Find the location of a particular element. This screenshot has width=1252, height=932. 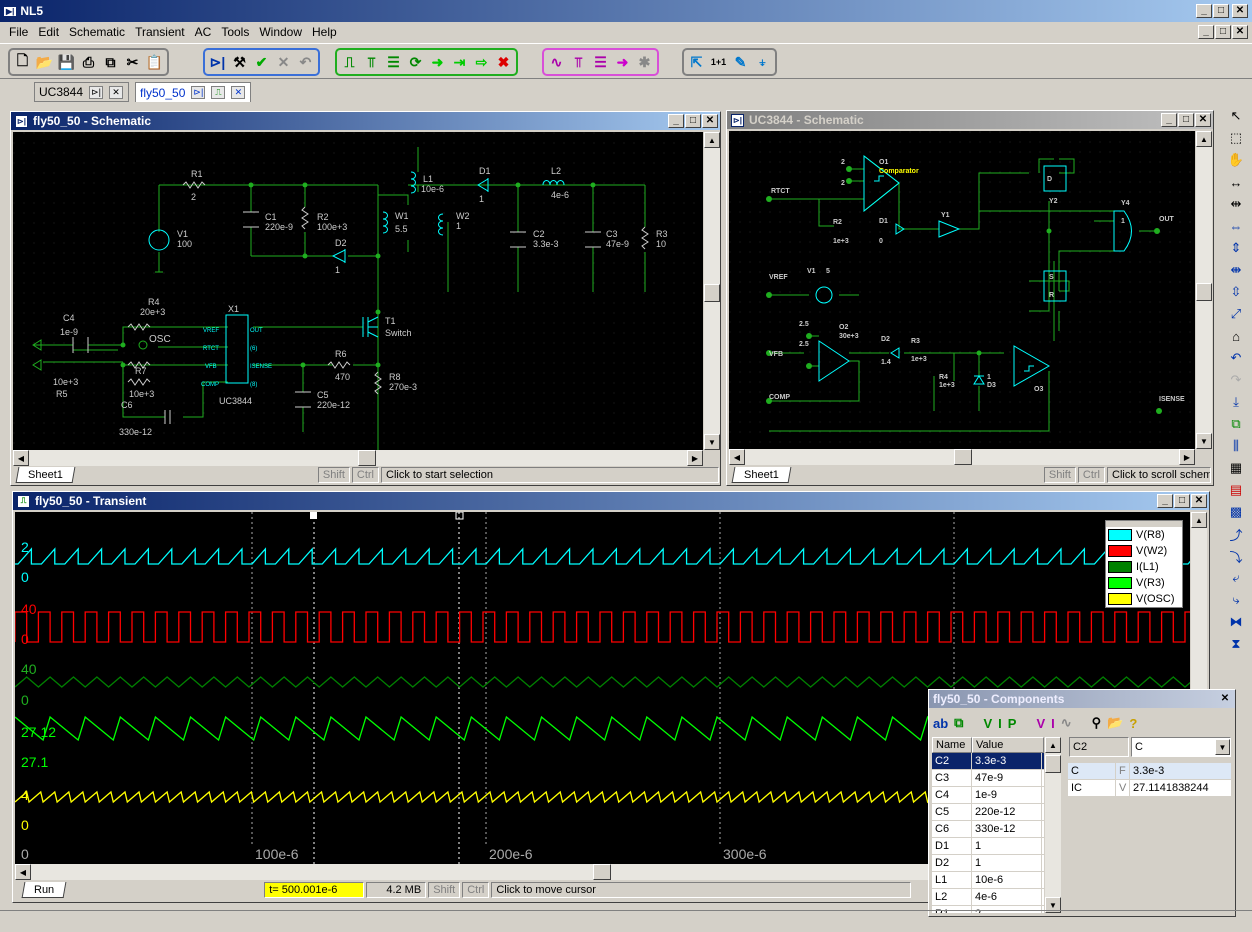

copy-trace-icon: ⧉ is located at coordinates (1236, 424).